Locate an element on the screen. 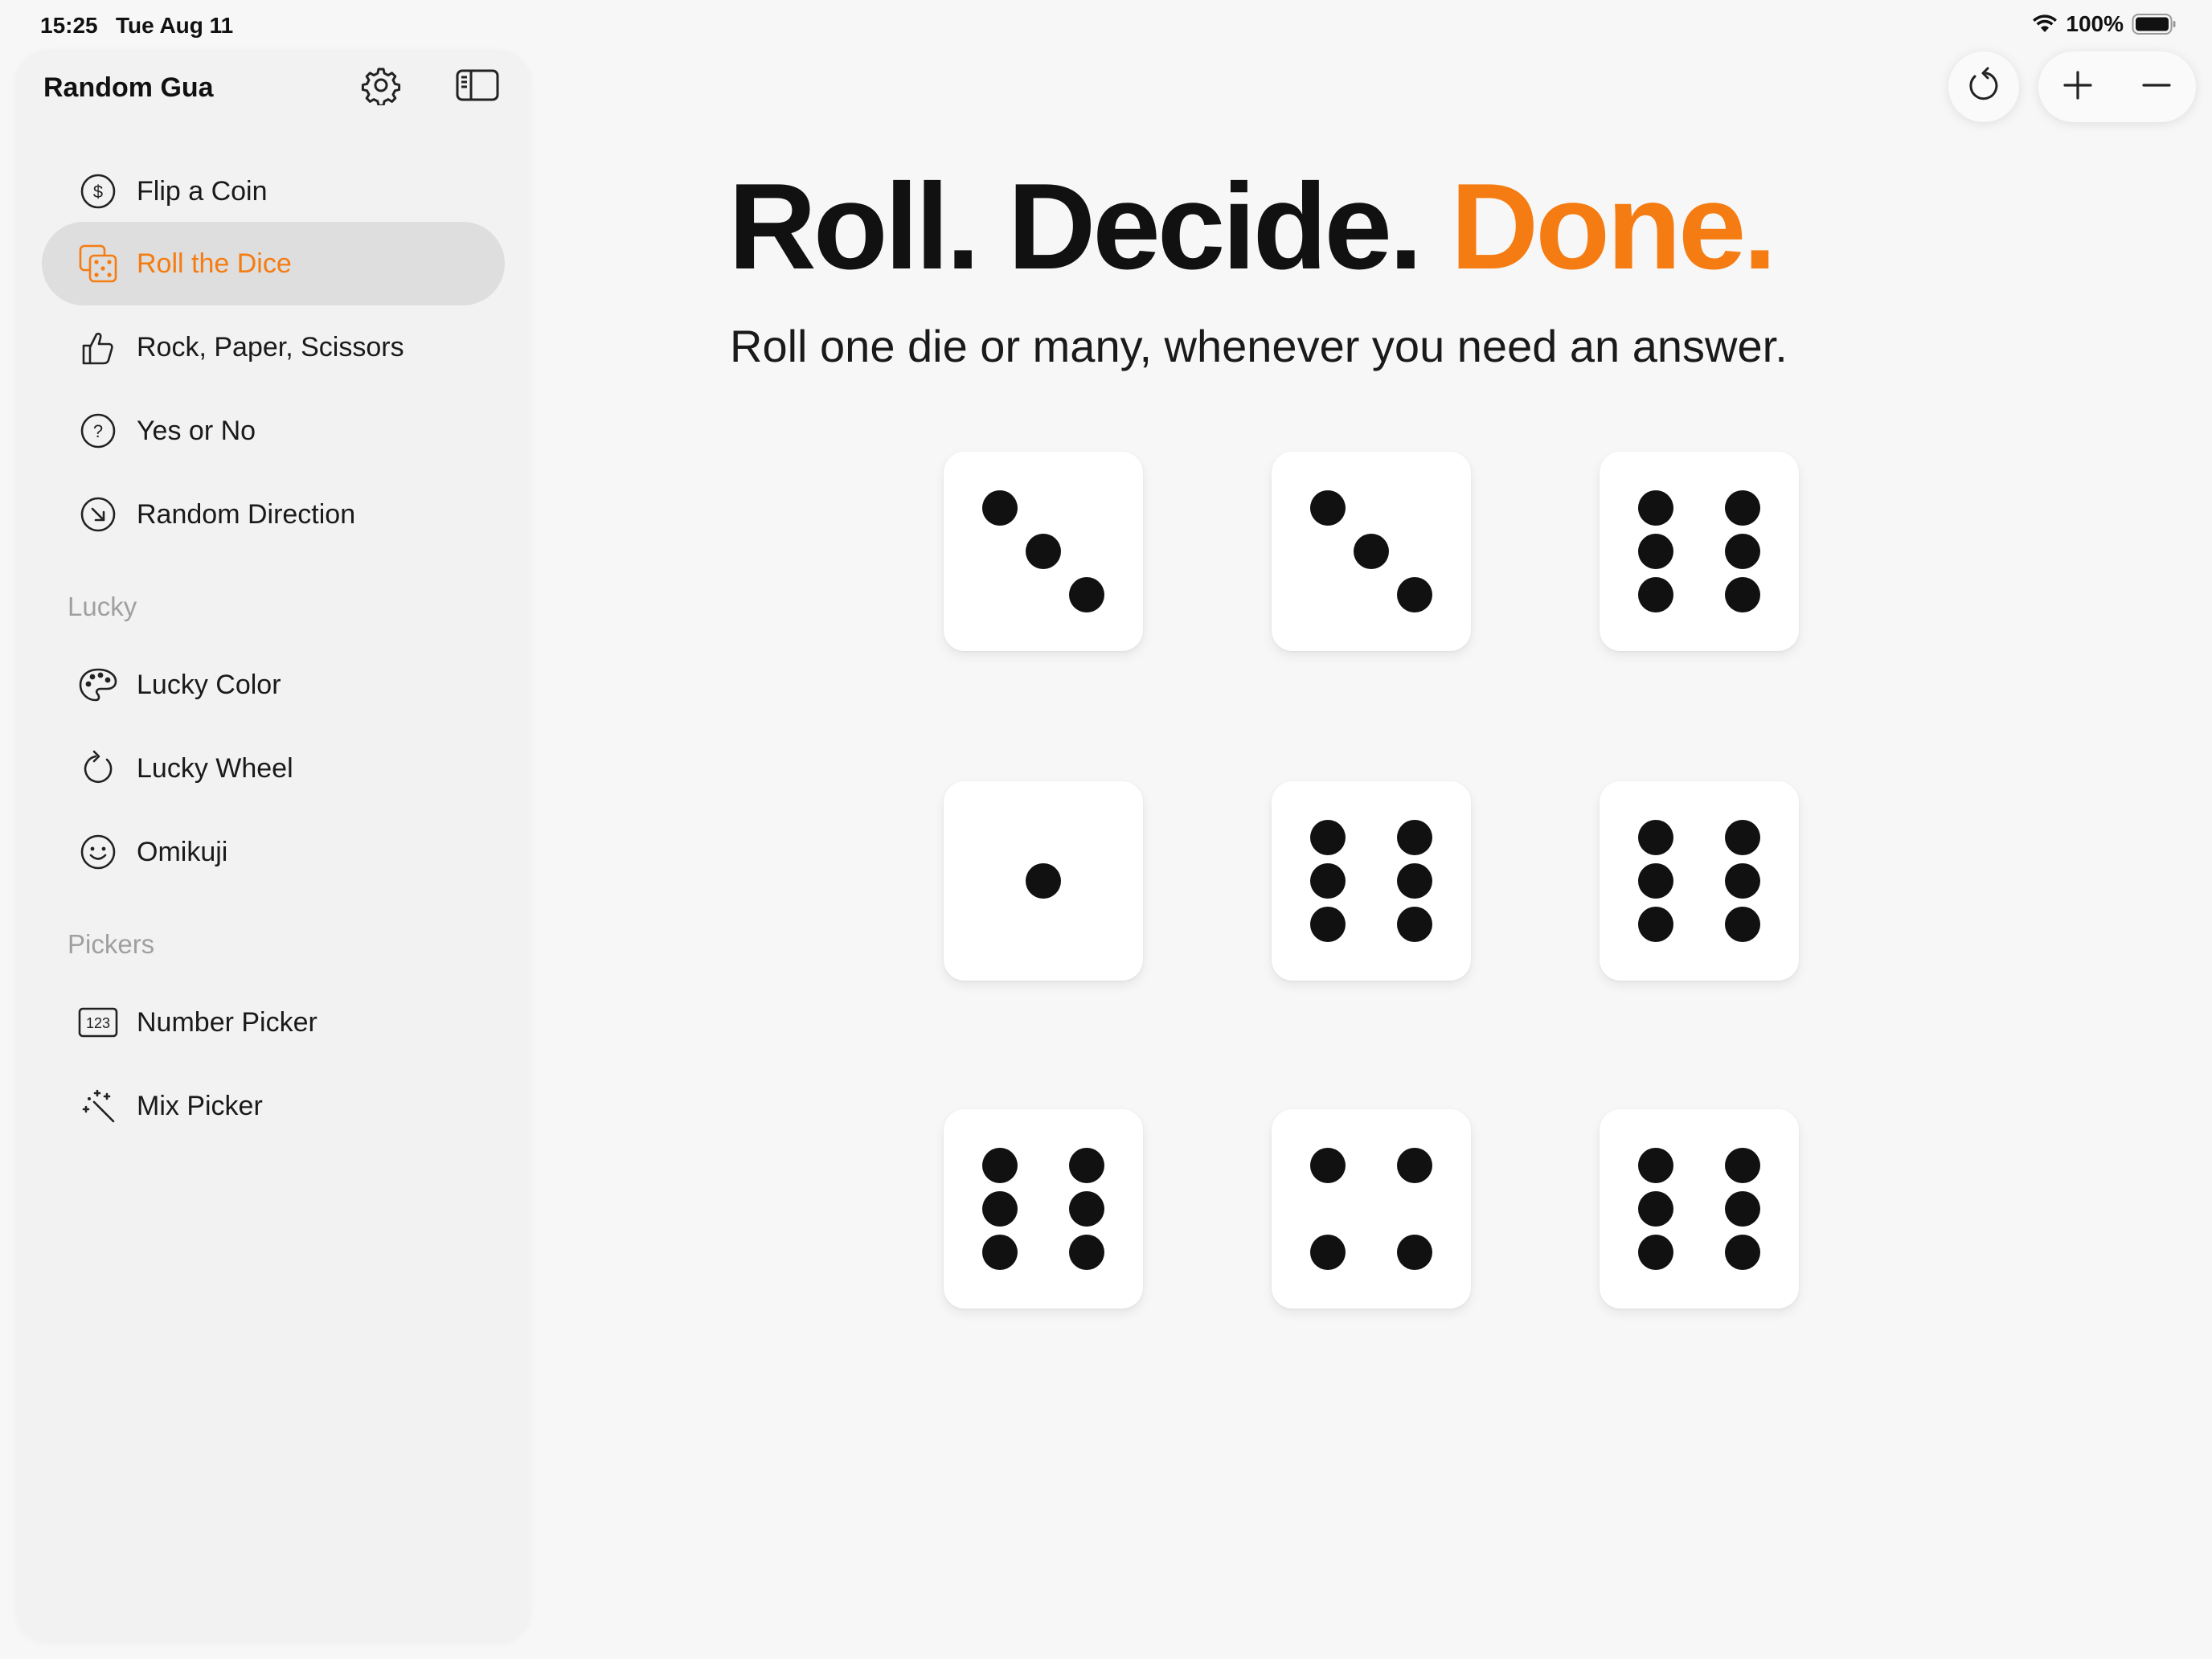 This screenshot has width=2212, height=1659. sidebar-item-rock-paper-scissors: Rock, Paper, Scissors is located at coordinates (273, 347).